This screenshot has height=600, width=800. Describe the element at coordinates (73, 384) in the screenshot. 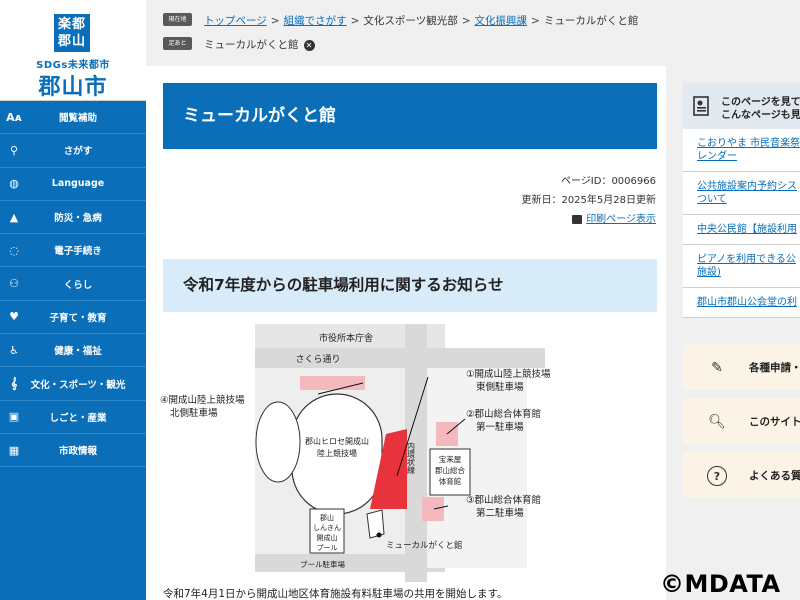

I see `sidebar-item: 𝄞 文化・スポーツ・観光` at that location.